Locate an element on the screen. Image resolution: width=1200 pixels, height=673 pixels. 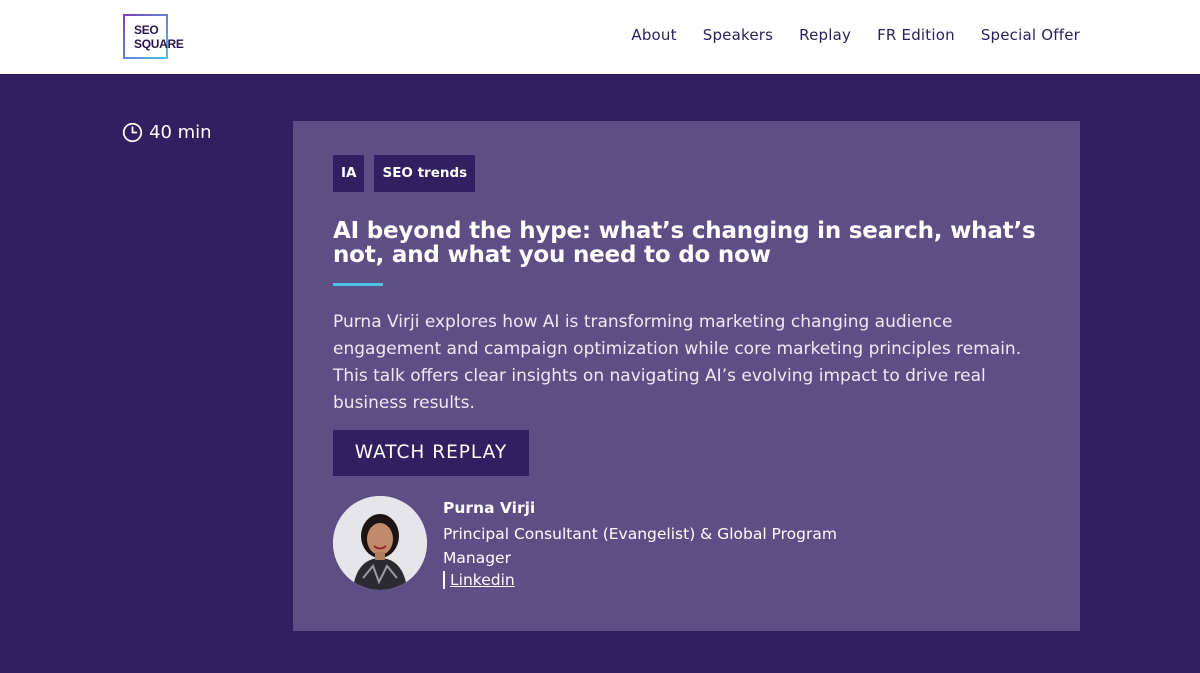
talk-duration: 40 min is located at coordinates (167, 132).